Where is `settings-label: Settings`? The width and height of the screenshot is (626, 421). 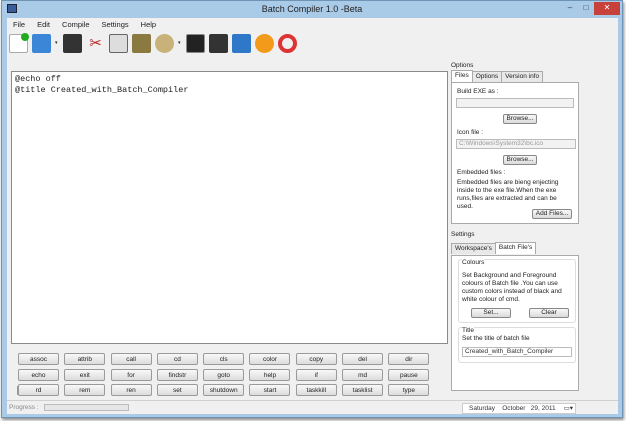
settings-label: Settings is located at coordinates (463, 234).